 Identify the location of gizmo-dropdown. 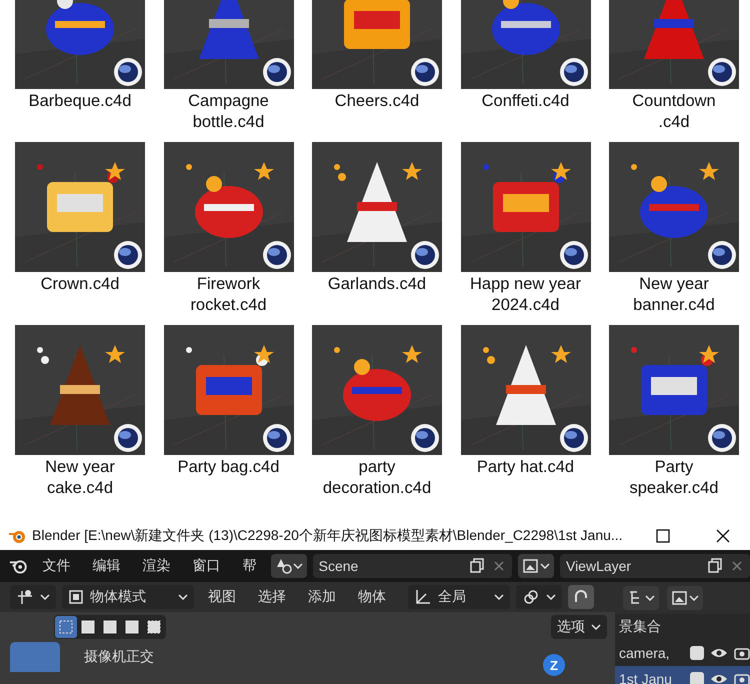
(33, 597).